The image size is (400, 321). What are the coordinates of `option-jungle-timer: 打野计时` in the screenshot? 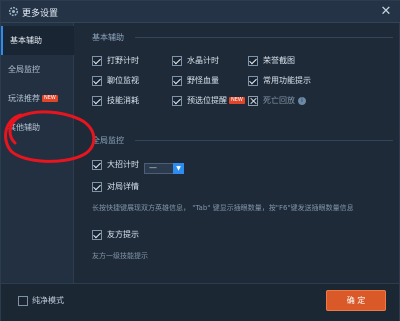 It's located at (127, 61).